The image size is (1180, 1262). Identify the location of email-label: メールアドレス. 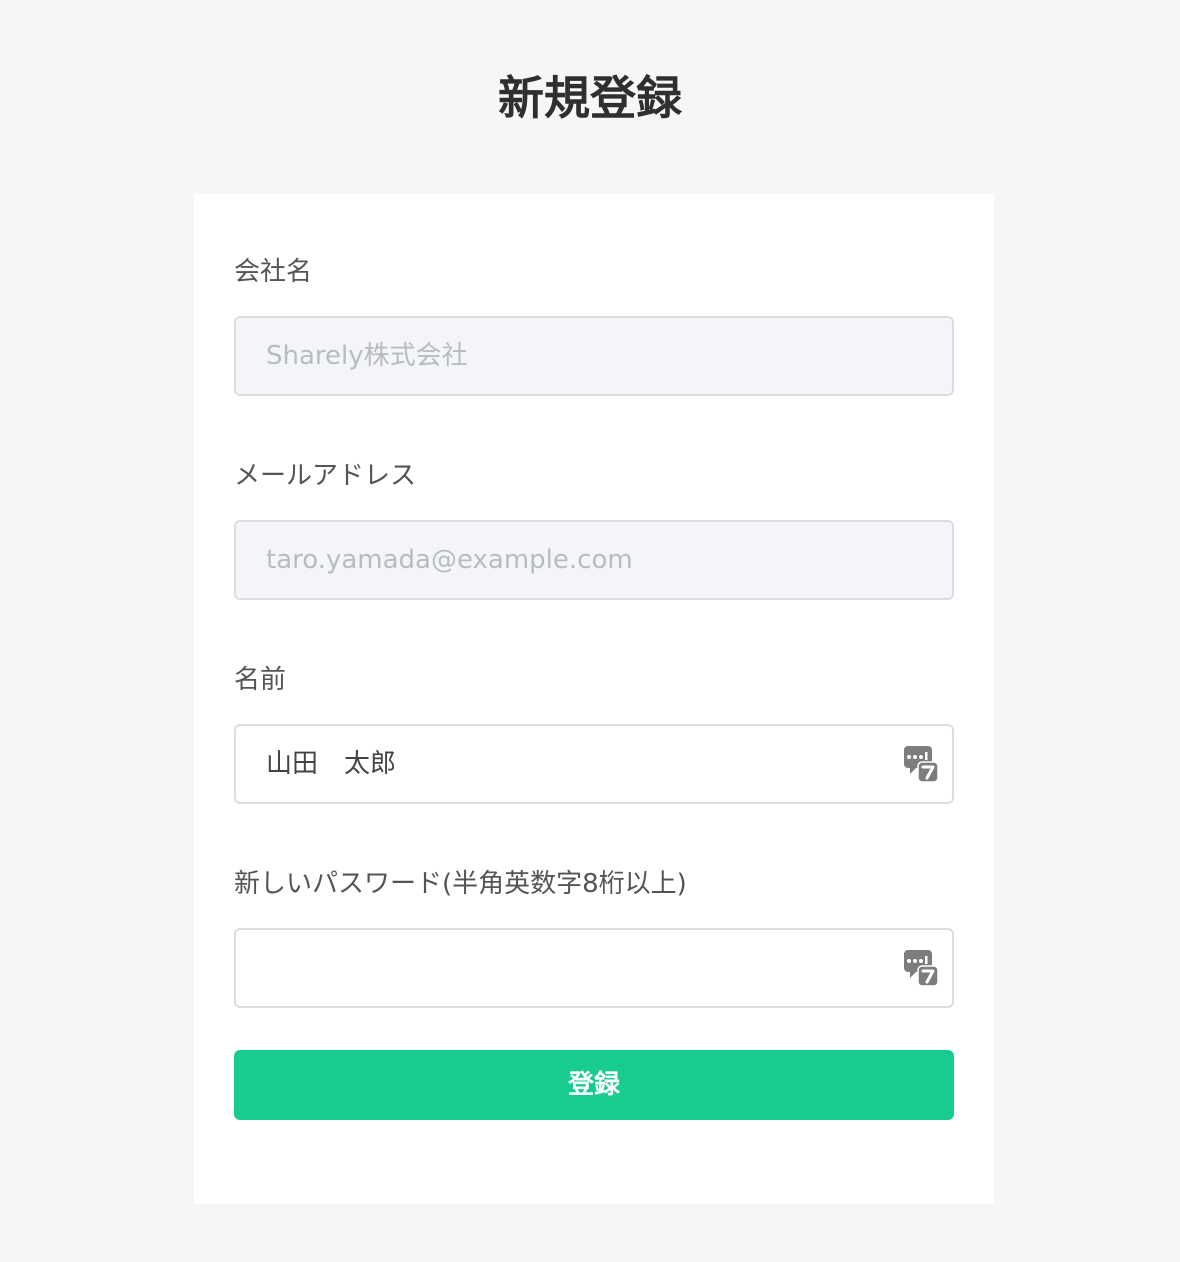
(325, 476).